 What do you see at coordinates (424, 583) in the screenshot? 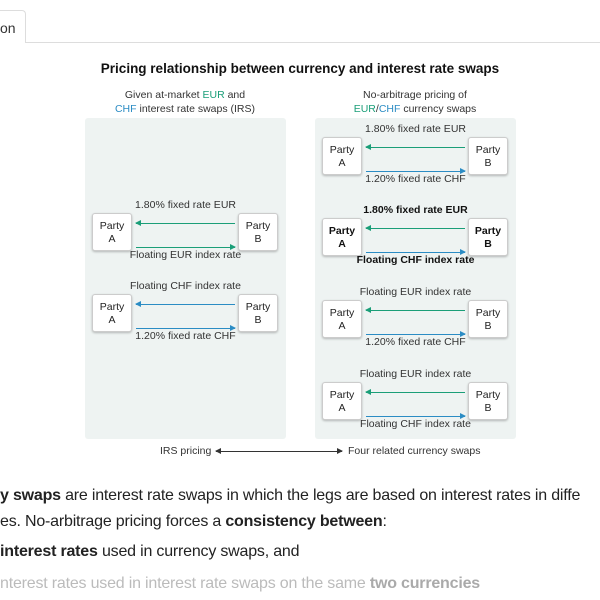
I see `bold-term: two currencies` at bounding box center [424, 583].